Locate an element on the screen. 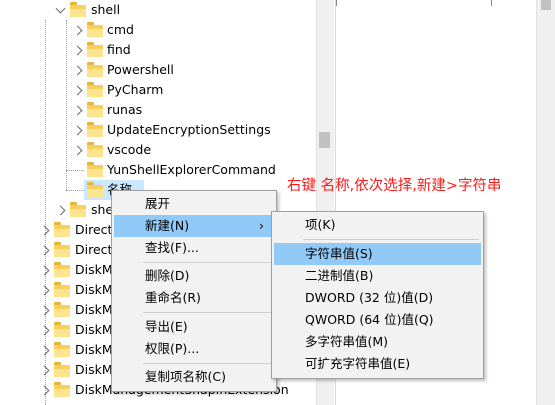 This screenshot has height=405, width=555. tree-item-vscode: vscode is located at coordinates (158, 150).